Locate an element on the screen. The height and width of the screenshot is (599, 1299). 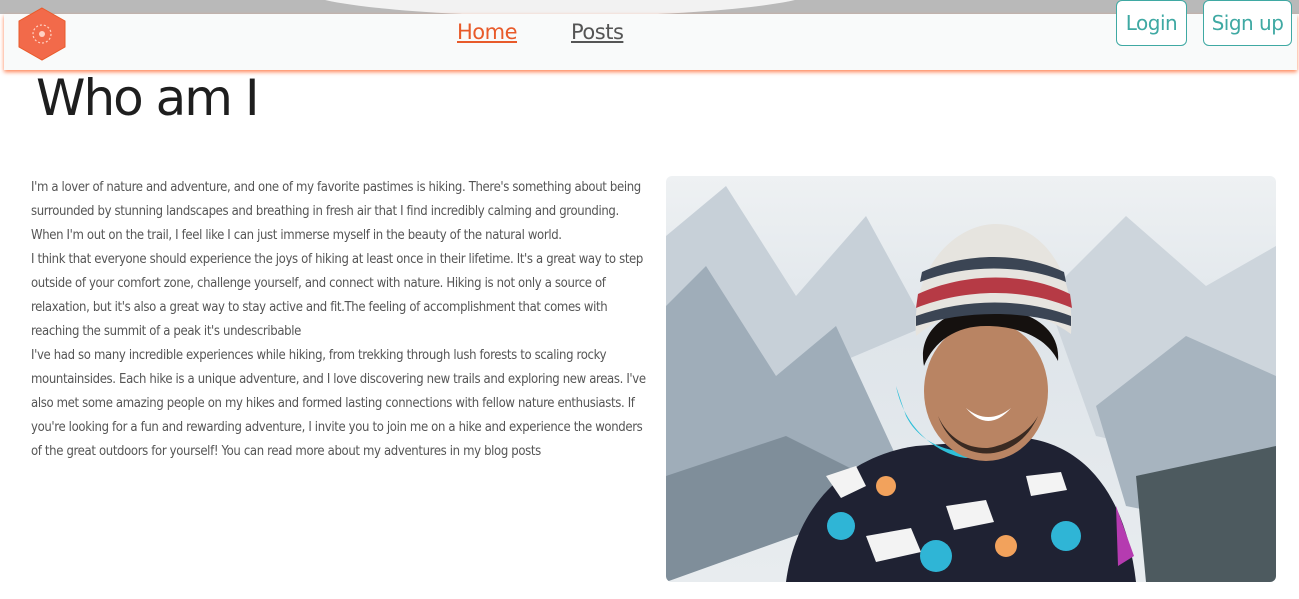
login-button: Login is located at coordinates (1151, 23).